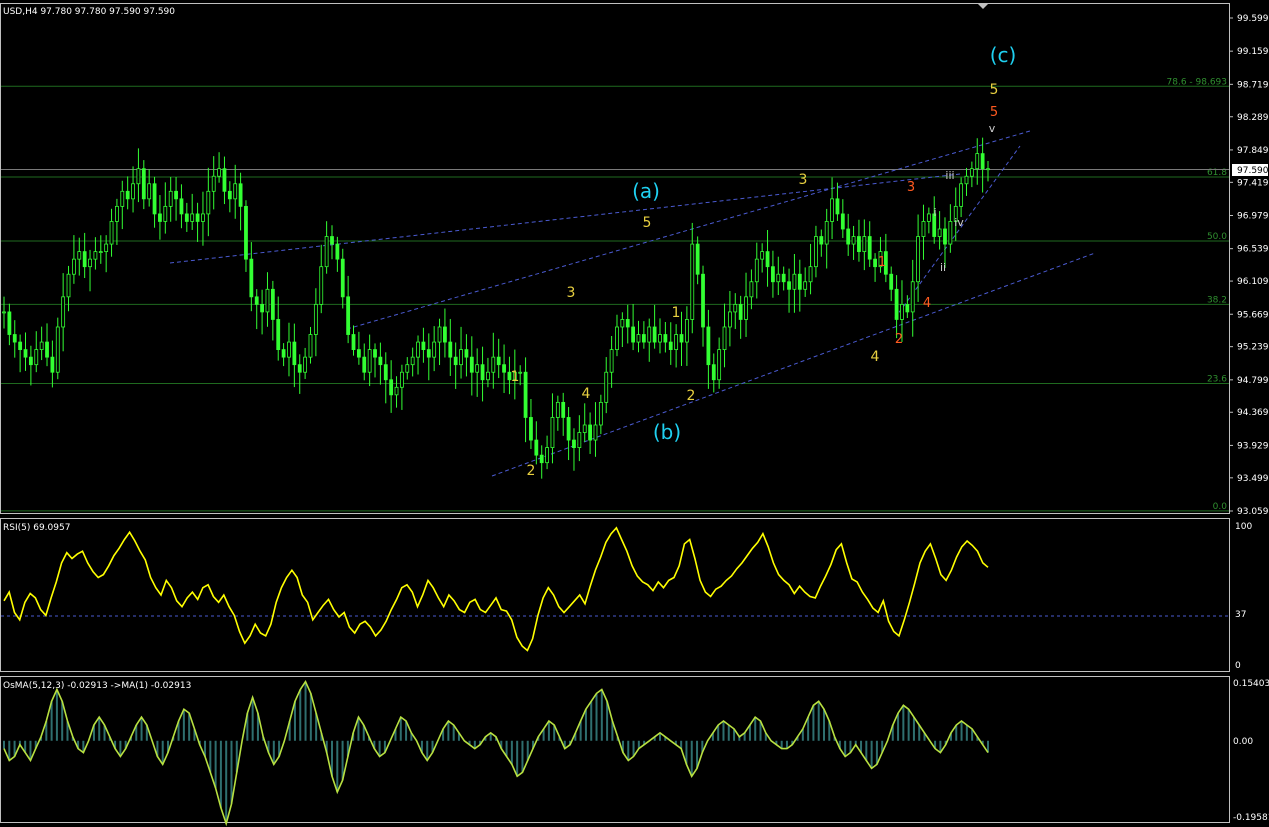 The width and height of the screenshot is (1269, 827). Describe the element at coordinates (691, 396) in the screenshot. I see `wave-label-primary: 2` at that location.